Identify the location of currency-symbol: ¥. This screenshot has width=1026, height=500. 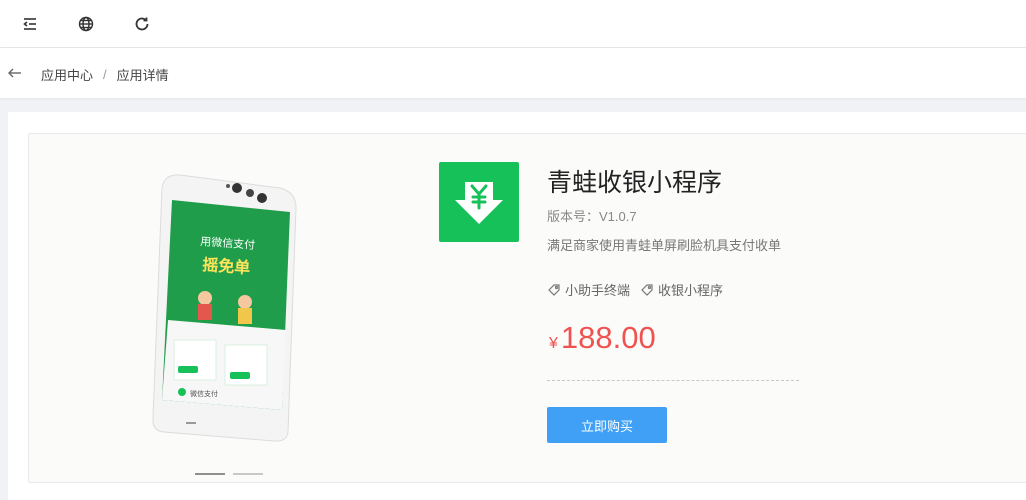
(553, 343).